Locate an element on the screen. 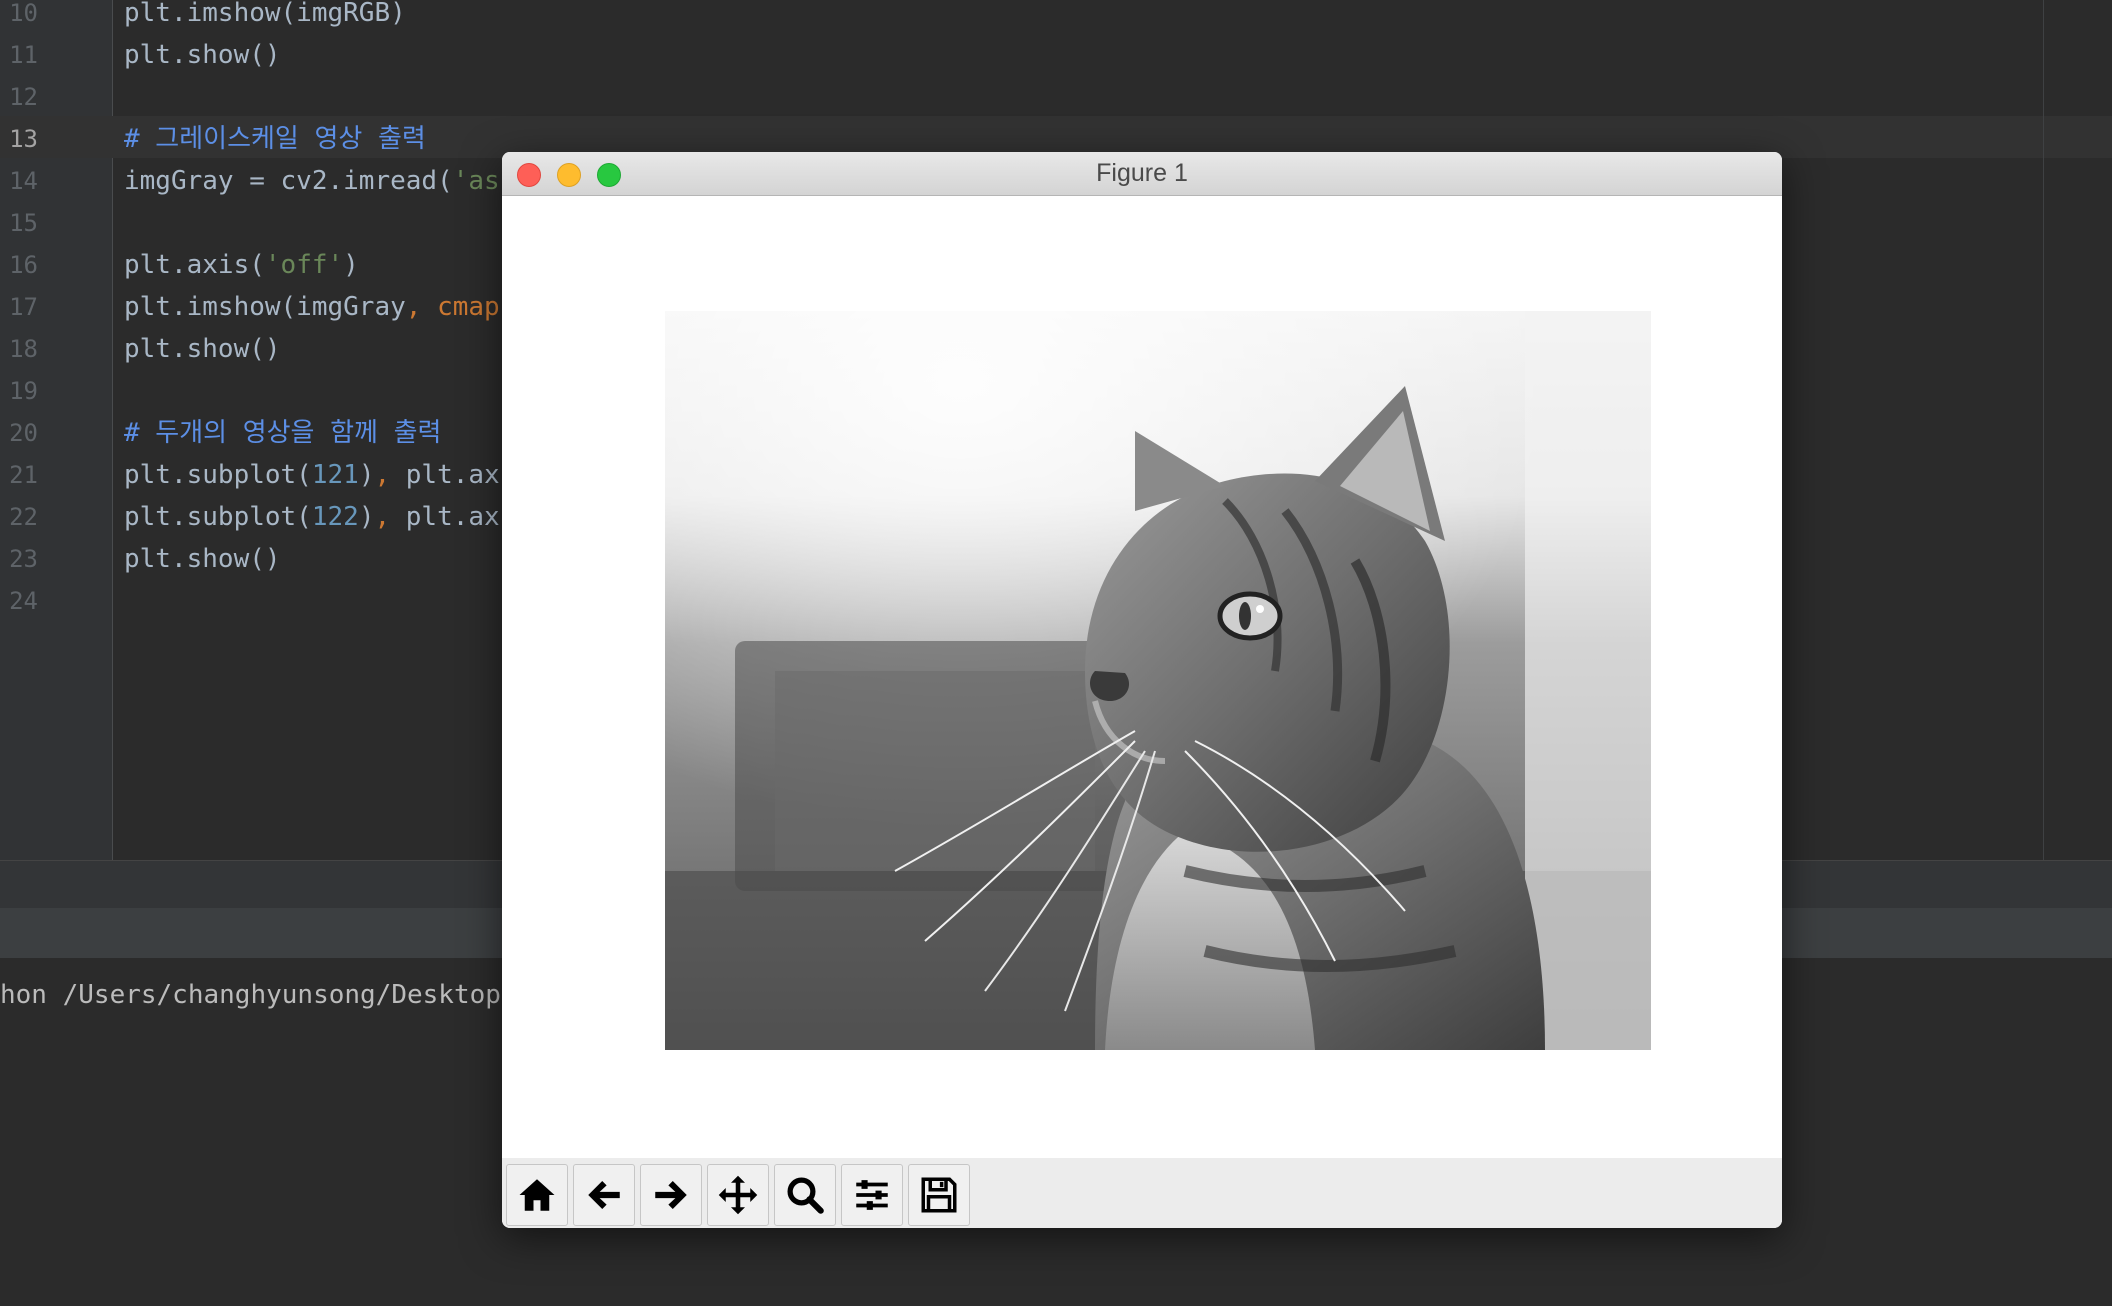 This screenshot has width=2112, height=1306. line-number: 19 is located at coordinates (23, 391).